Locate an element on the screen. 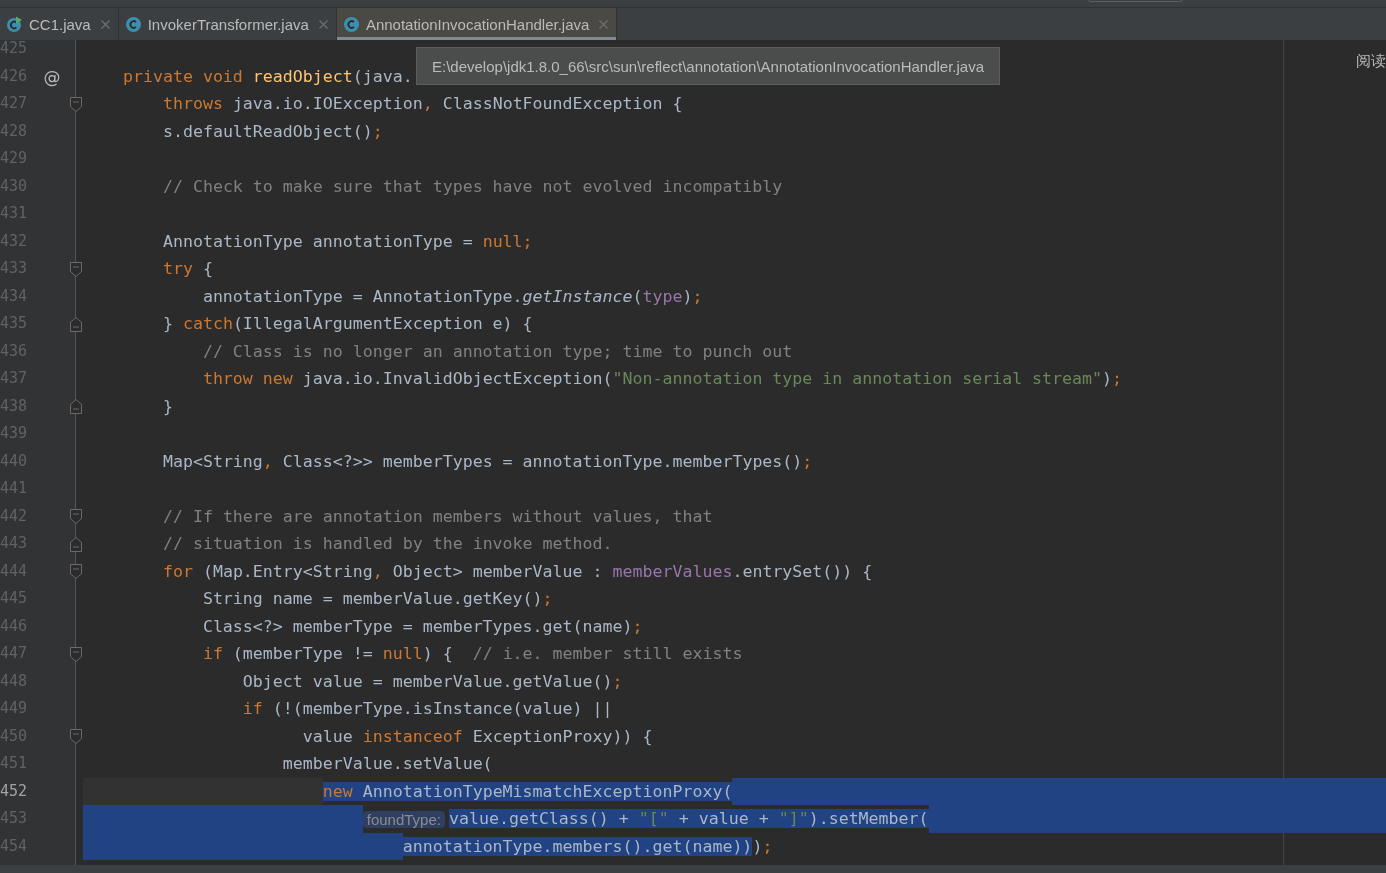 This screenshot has height=873, width=1386. code-line: if (!(memberType.isInstance(value) || is located at coordinates (427, 709).